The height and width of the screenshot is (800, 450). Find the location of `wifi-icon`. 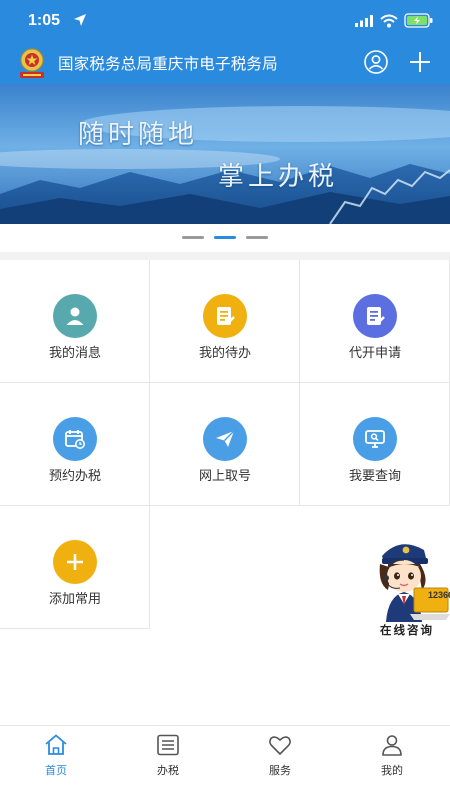

wifi-icon is located at coordinates (389, 20).